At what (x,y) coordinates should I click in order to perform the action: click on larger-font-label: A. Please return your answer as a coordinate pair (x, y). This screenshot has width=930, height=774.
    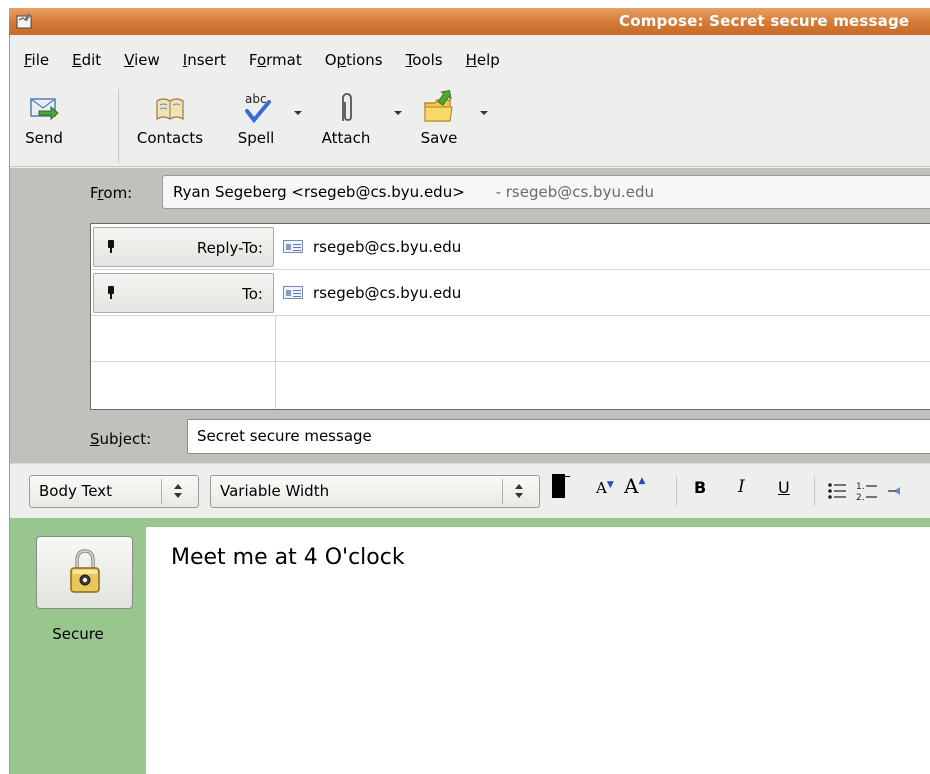
    Looking at the image, I should click on (631, 486).